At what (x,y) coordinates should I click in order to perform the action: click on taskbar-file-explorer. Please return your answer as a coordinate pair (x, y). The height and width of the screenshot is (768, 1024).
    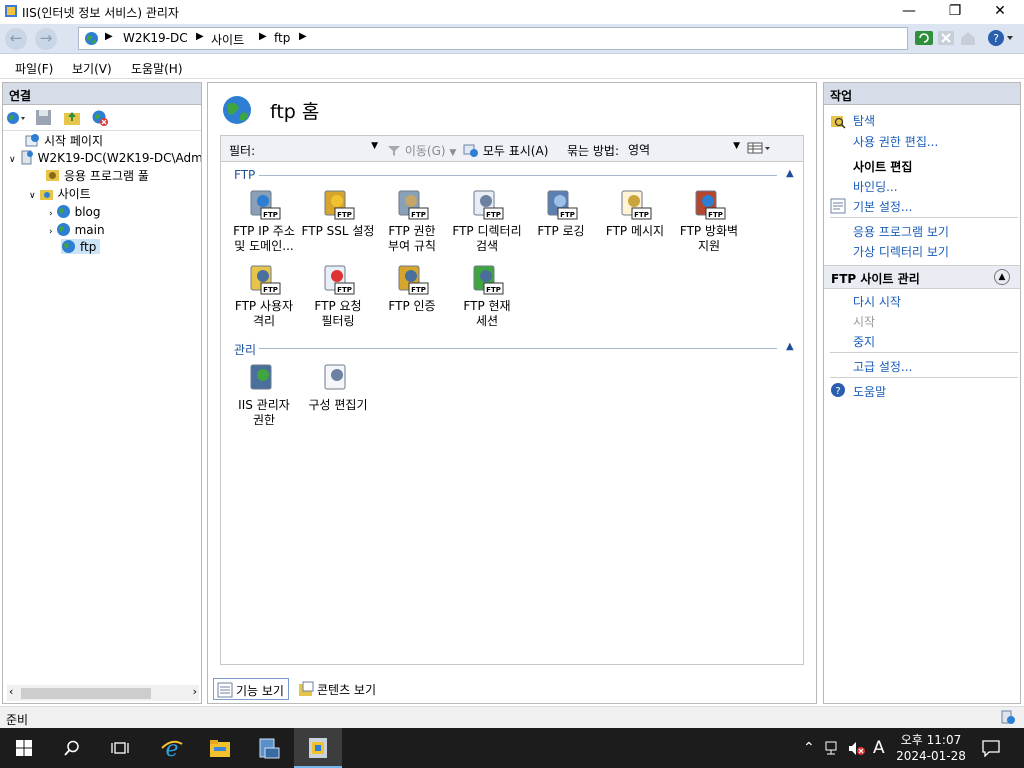
    Looking at the image, I should click on (220, 748).